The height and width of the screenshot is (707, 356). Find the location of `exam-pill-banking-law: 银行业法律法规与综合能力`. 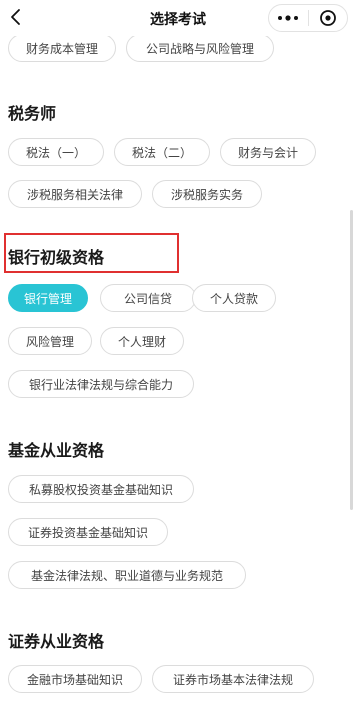

exam-pill-banking-law: 银行业法律法规与综合能力 is located at coordinates (101, 384).